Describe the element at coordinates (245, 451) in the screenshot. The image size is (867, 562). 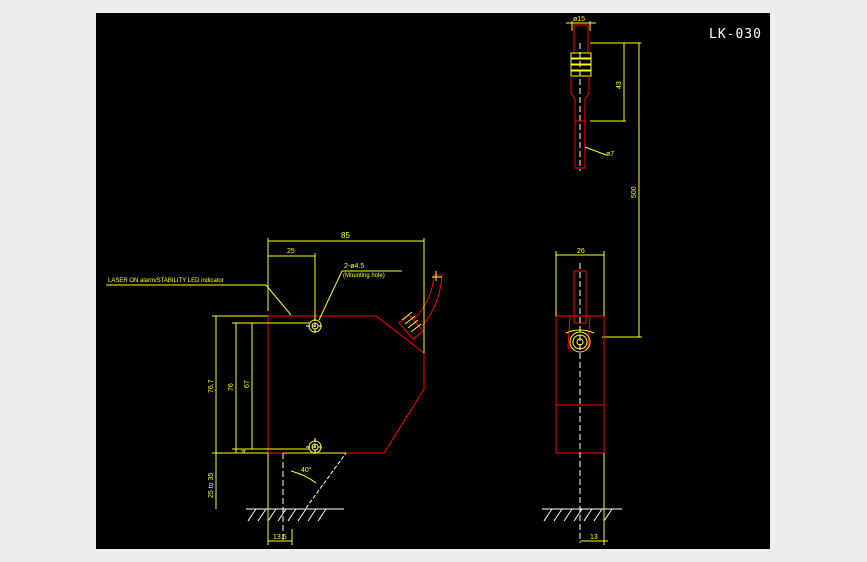
I see `dim-small: 4` at that location.